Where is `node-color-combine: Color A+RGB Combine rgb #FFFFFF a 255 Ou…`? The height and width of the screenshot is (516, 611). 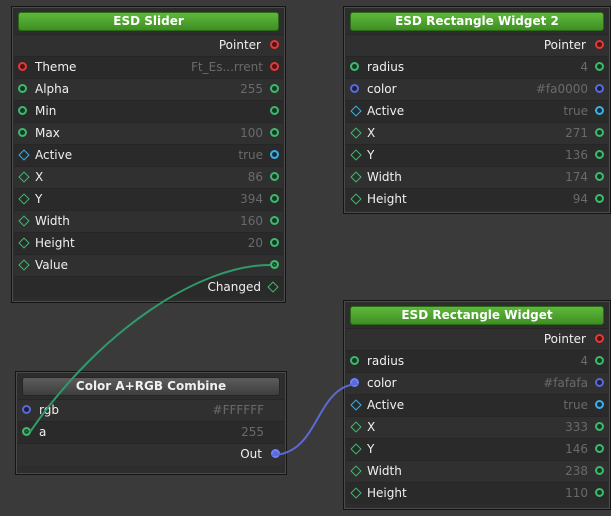
node-color-combine: Color A+RGB Combine rgb #FFFFFF a 255 Ou… is located at coordinates (151, 423).